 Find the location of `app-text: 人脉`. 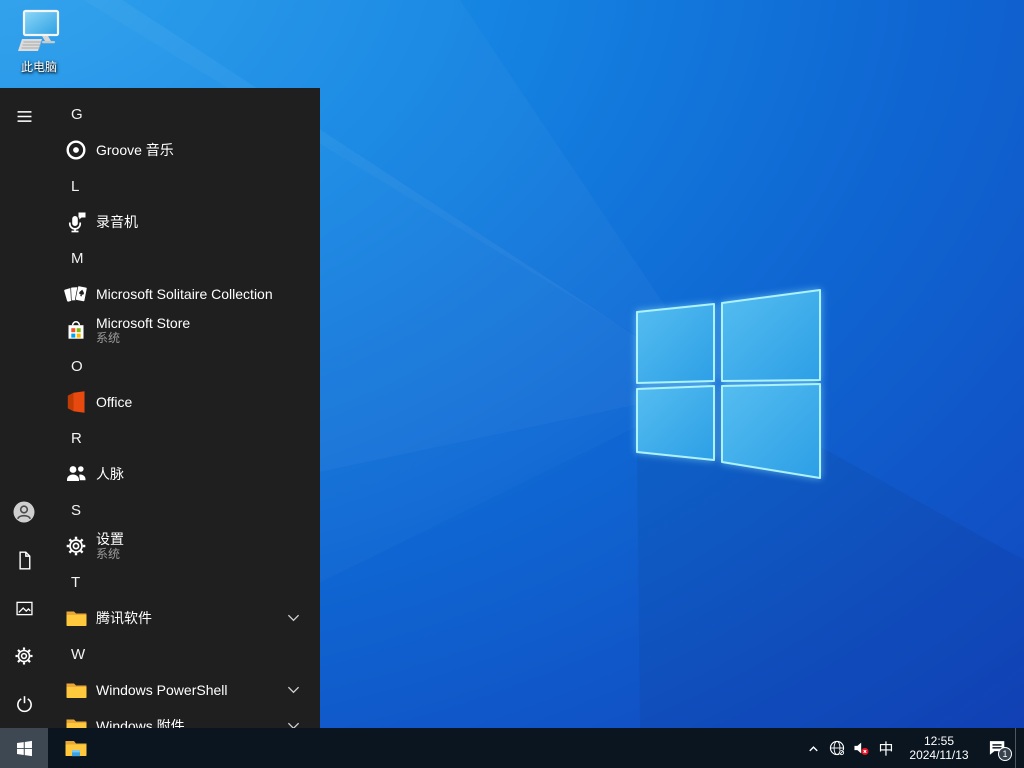

app-text: 人脉 is located at coordinates (110, 474).